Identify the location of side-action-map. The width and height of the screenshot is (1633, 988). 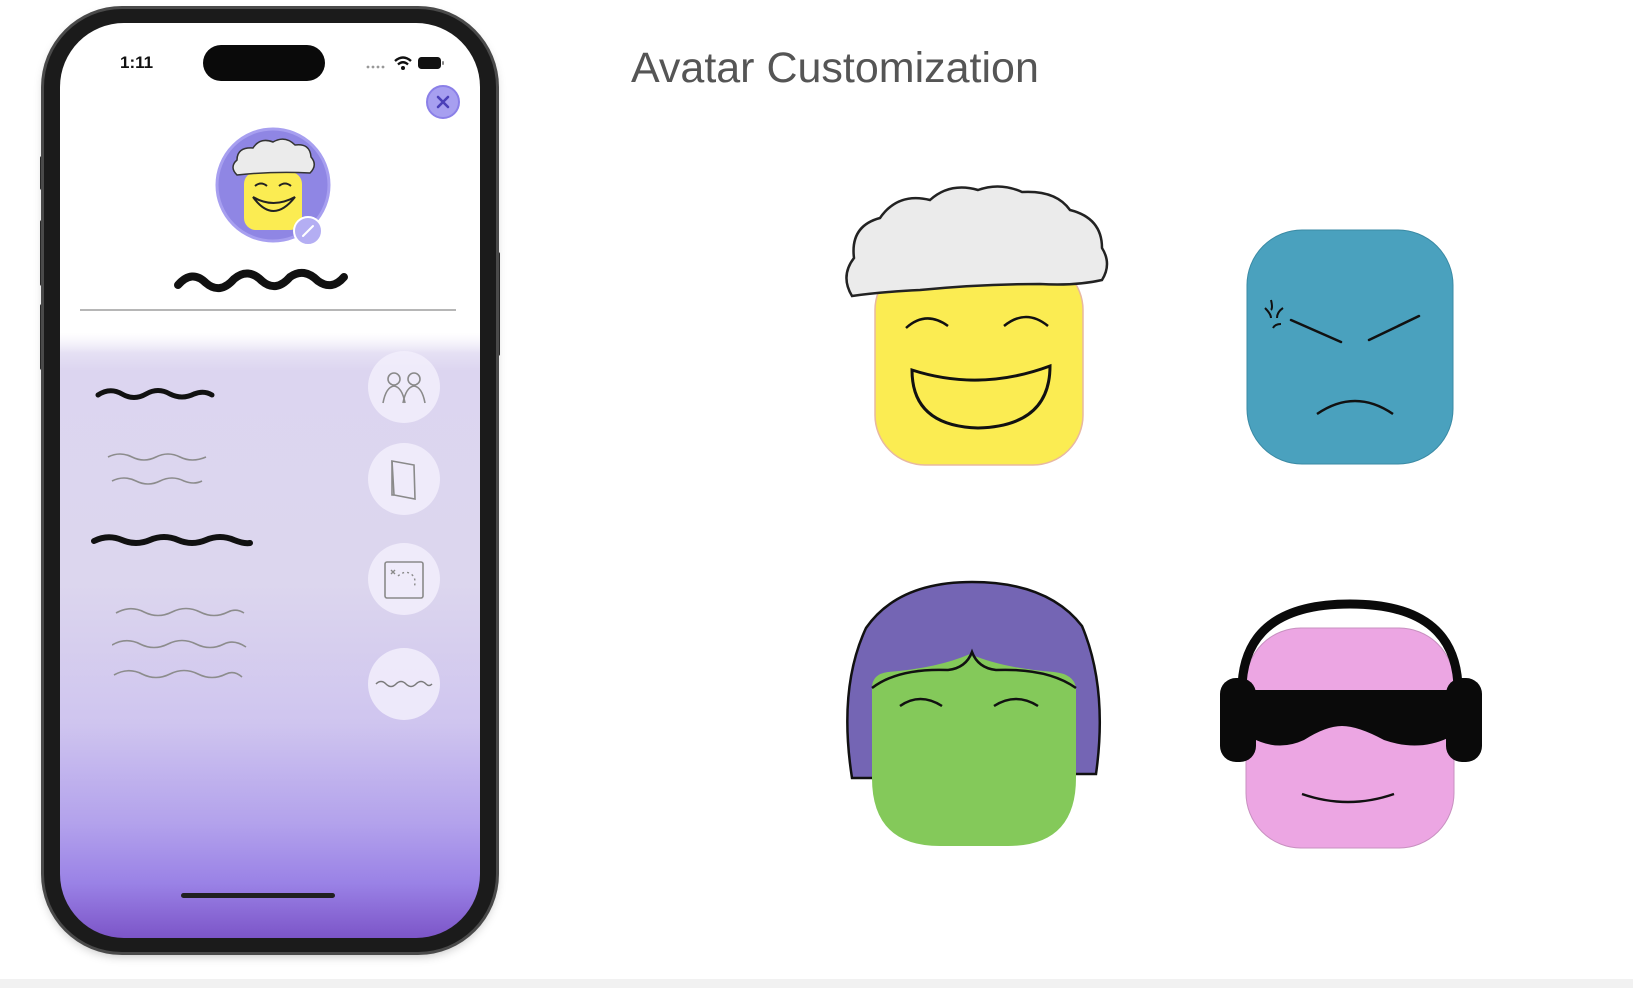
(404, 579).